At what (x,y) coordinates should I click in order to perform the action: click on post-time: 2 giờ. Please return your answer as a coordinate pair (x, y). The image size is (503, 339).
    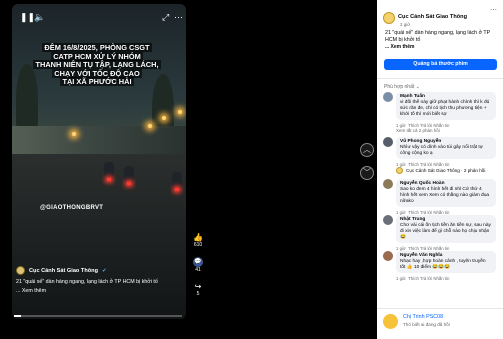
    Looking at the image, I should click on (405, 24).